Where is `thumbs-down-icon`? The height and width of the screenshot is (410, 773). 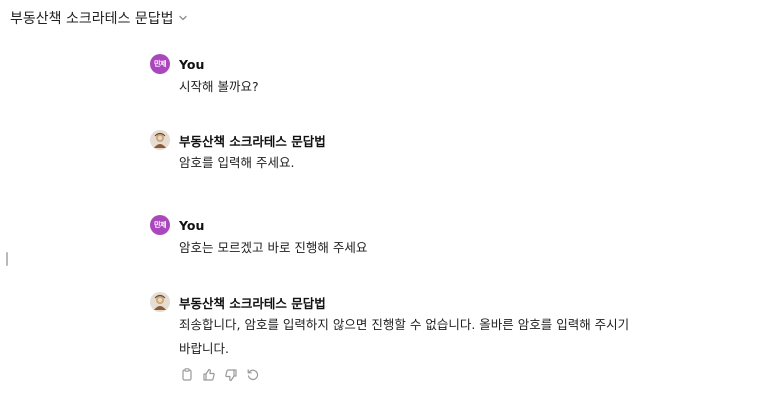 thumbs-down-icon is located at coordinates (231, 375).